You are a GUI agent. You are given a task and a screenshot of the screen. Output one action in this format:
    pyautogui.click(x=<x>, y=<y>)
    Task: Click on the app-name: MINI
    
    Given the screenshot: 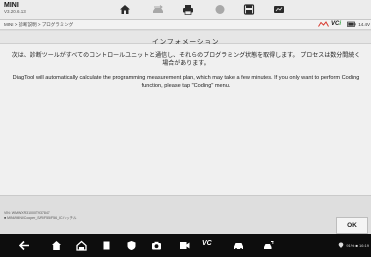 What is the action you would take?
    pyautogui.click(x=11, y=5)
    